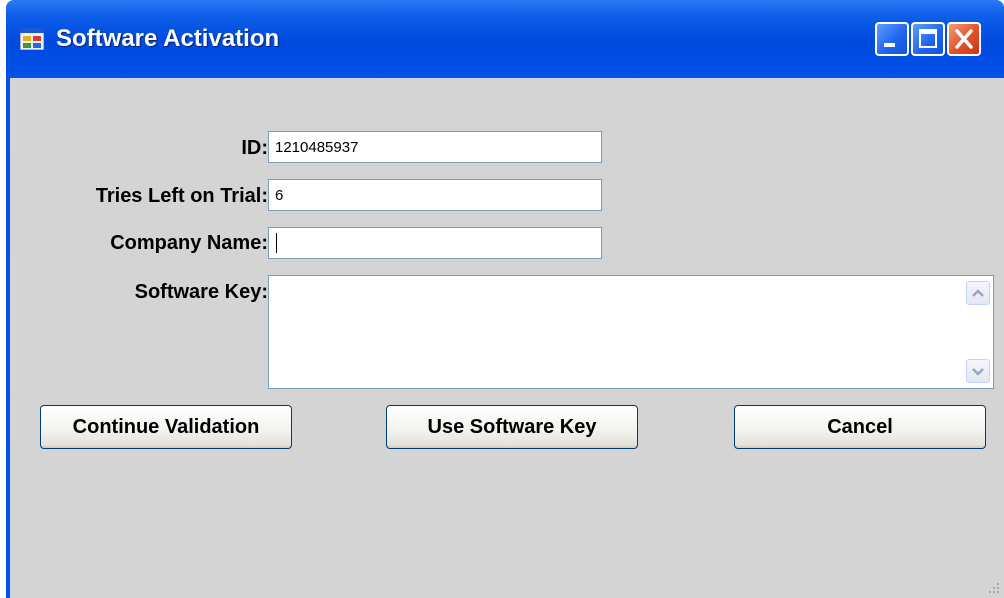 The width and height of the screenshot is (1004, 598). I want to click on chevron-down-icon, so click(978, 372).